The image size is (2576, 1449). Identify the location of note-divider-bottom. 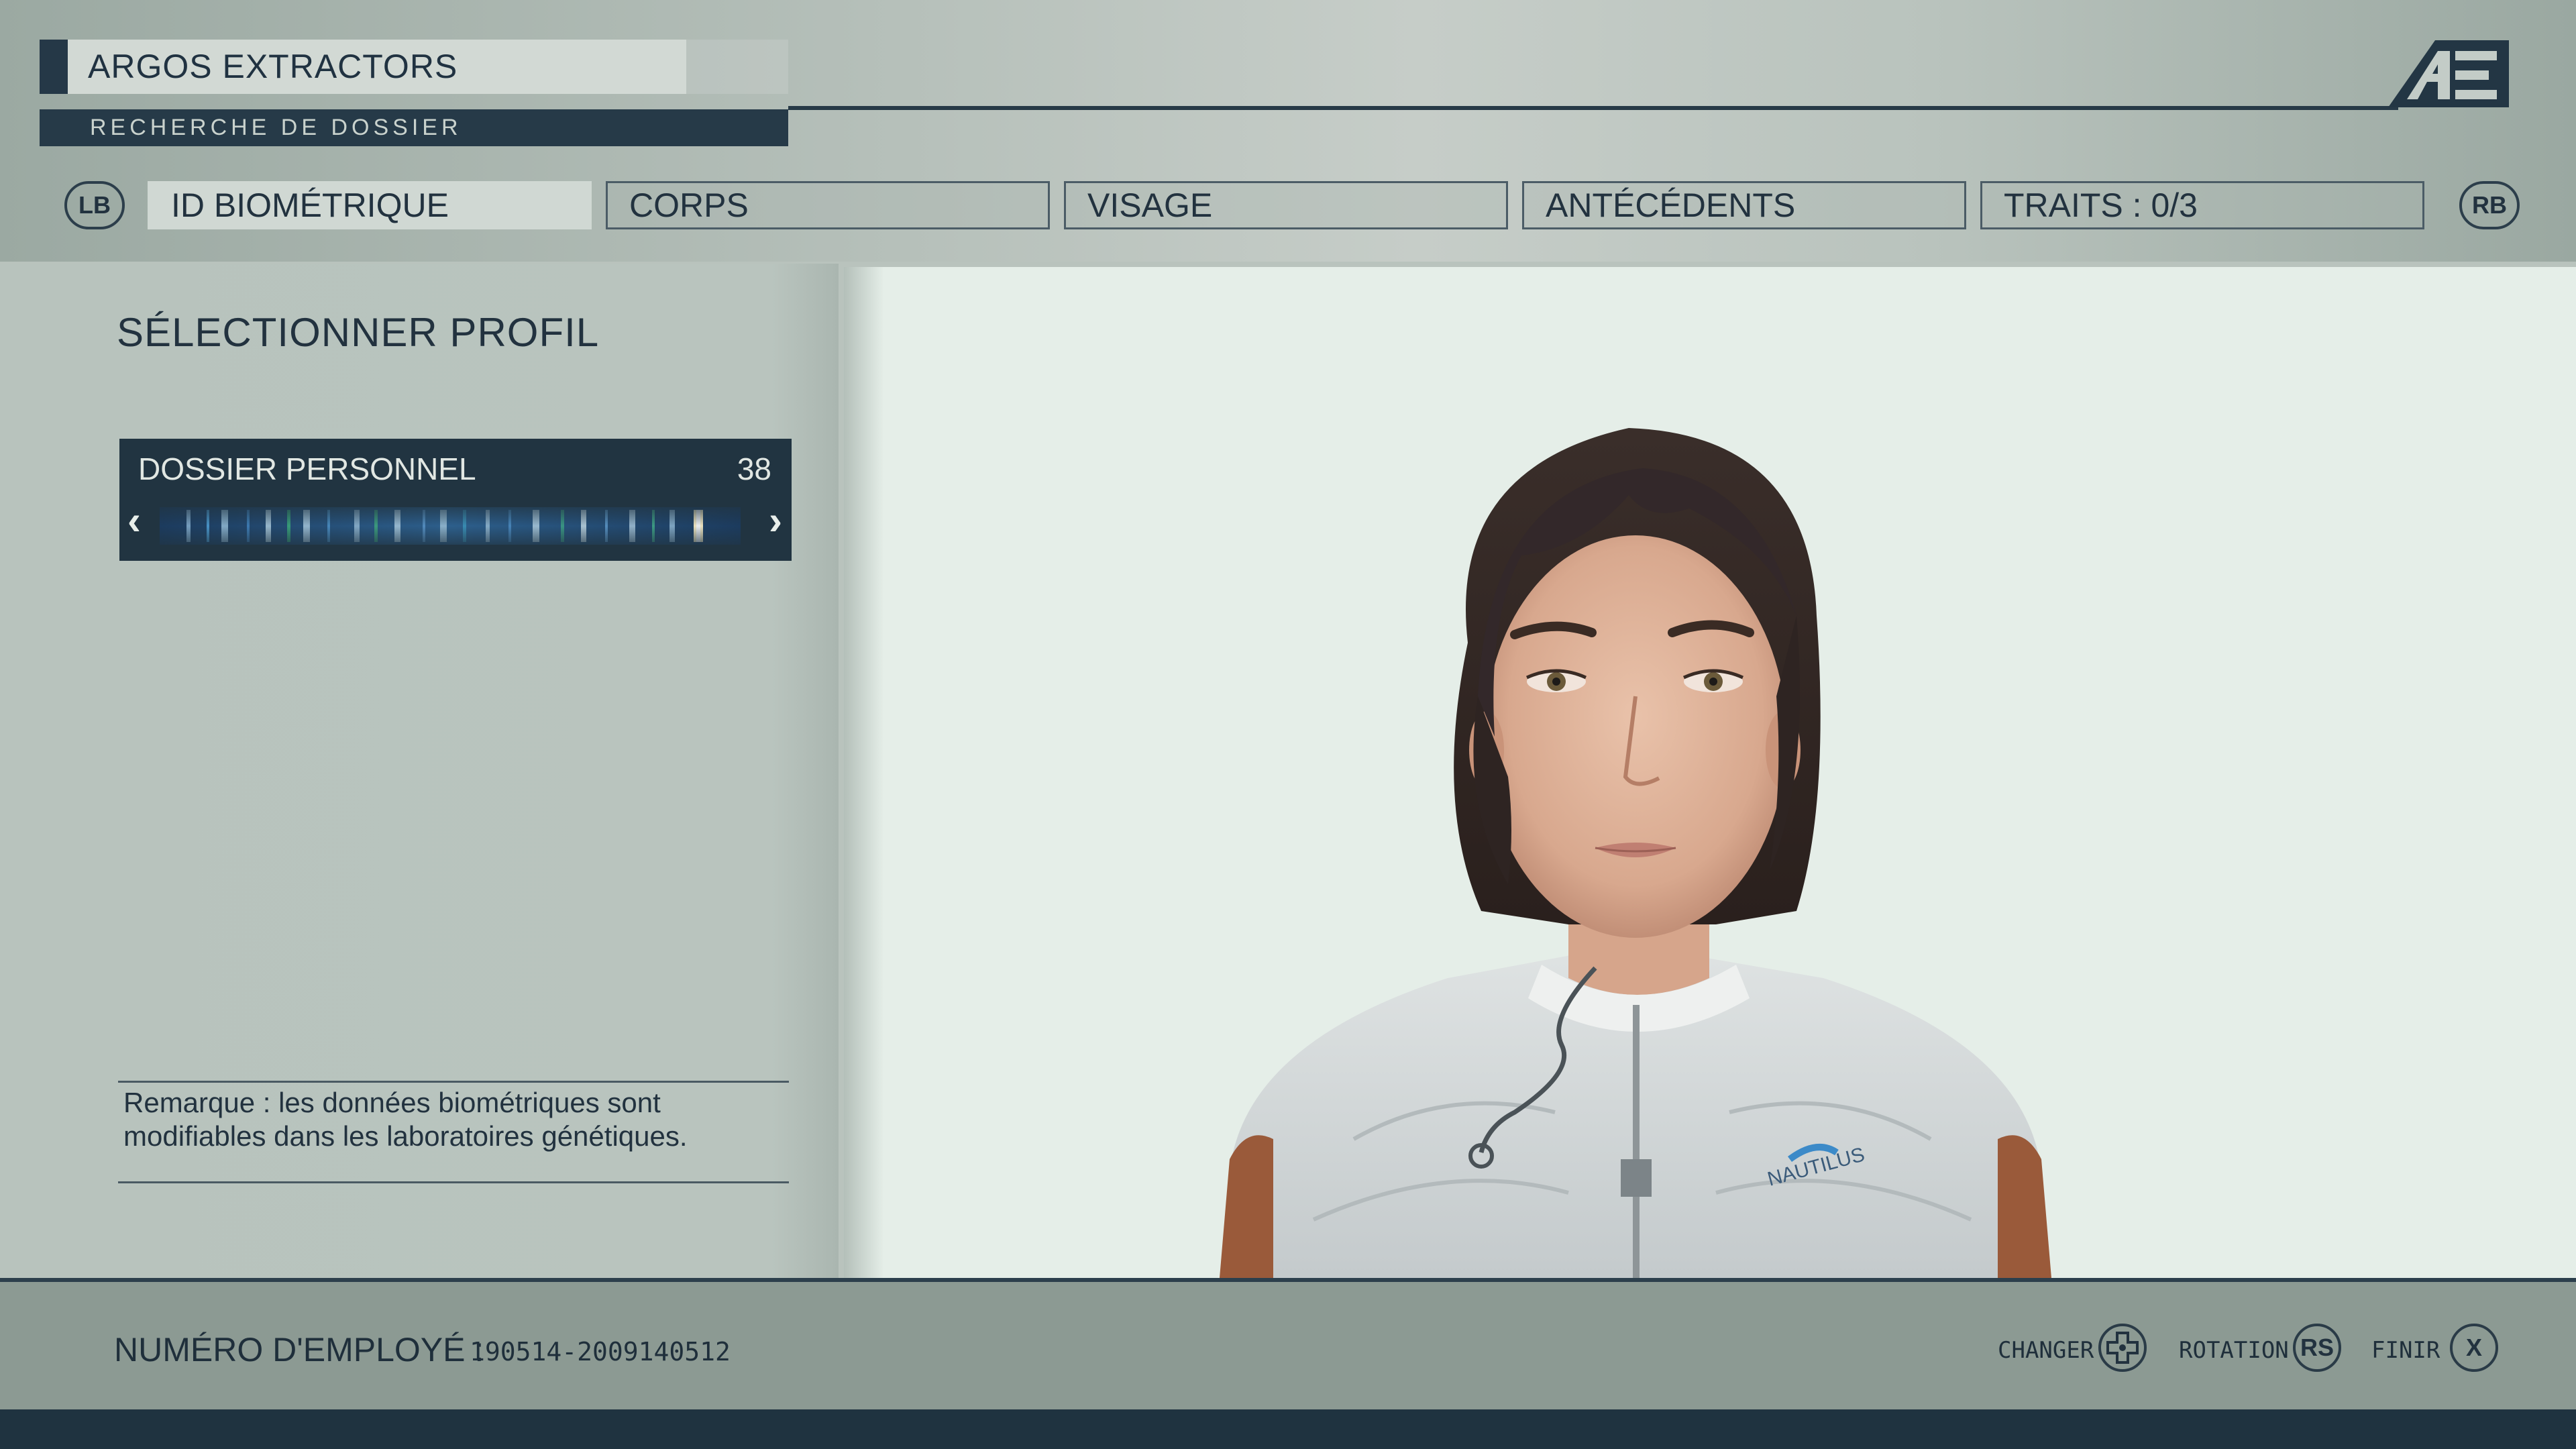
(453, 1182).